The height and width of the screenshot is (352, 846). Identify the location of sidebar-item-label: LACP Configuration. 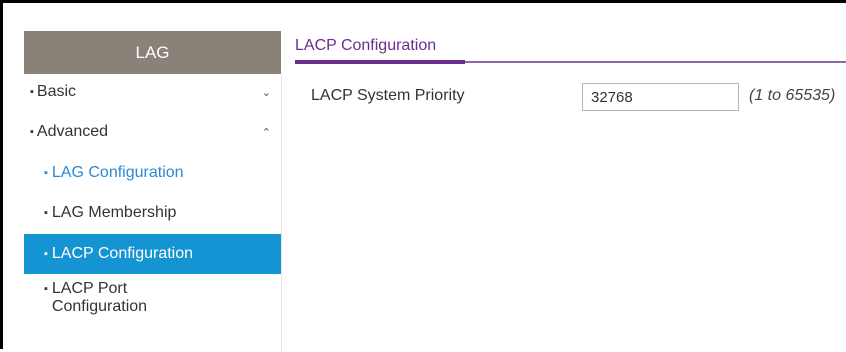
(122, 253).